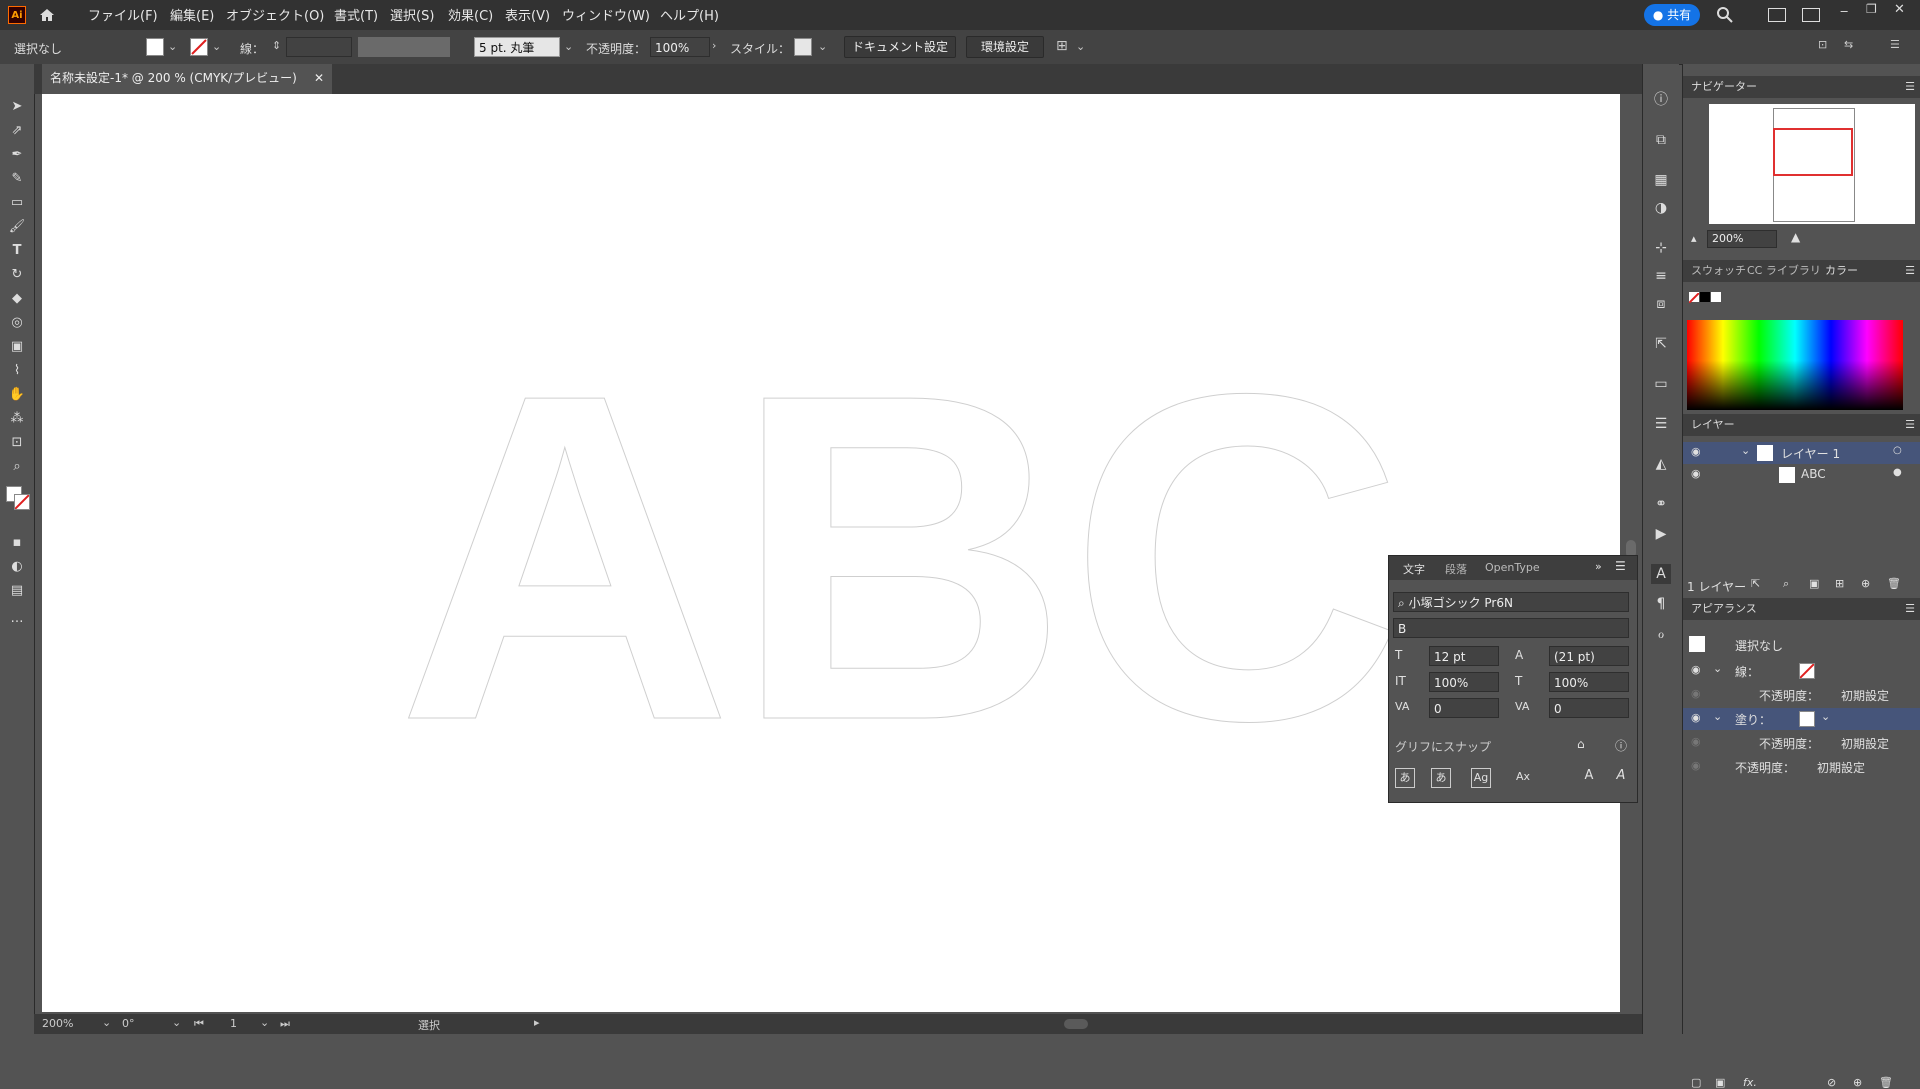  Describe the element at coordinates (1661, 180) in the screenshot. I see `gradient-icon: ▦` at that location.